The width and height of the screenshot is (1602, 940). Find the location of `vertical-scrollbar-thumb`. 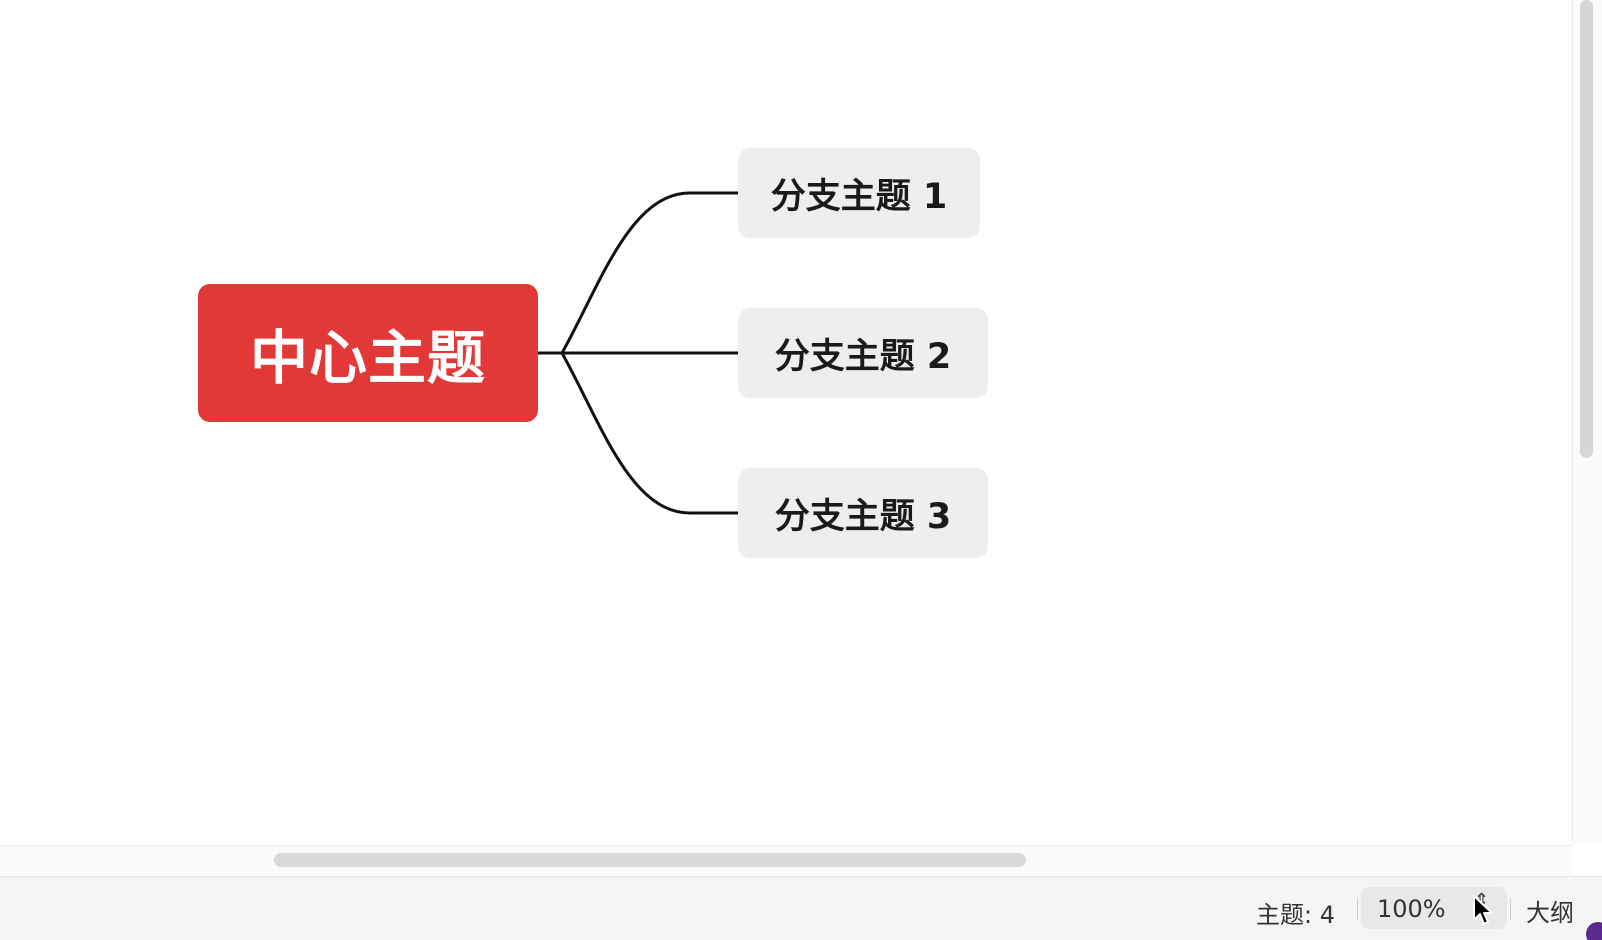

vertical-scrollbar-thumb is located at coordinates (1586, 229).